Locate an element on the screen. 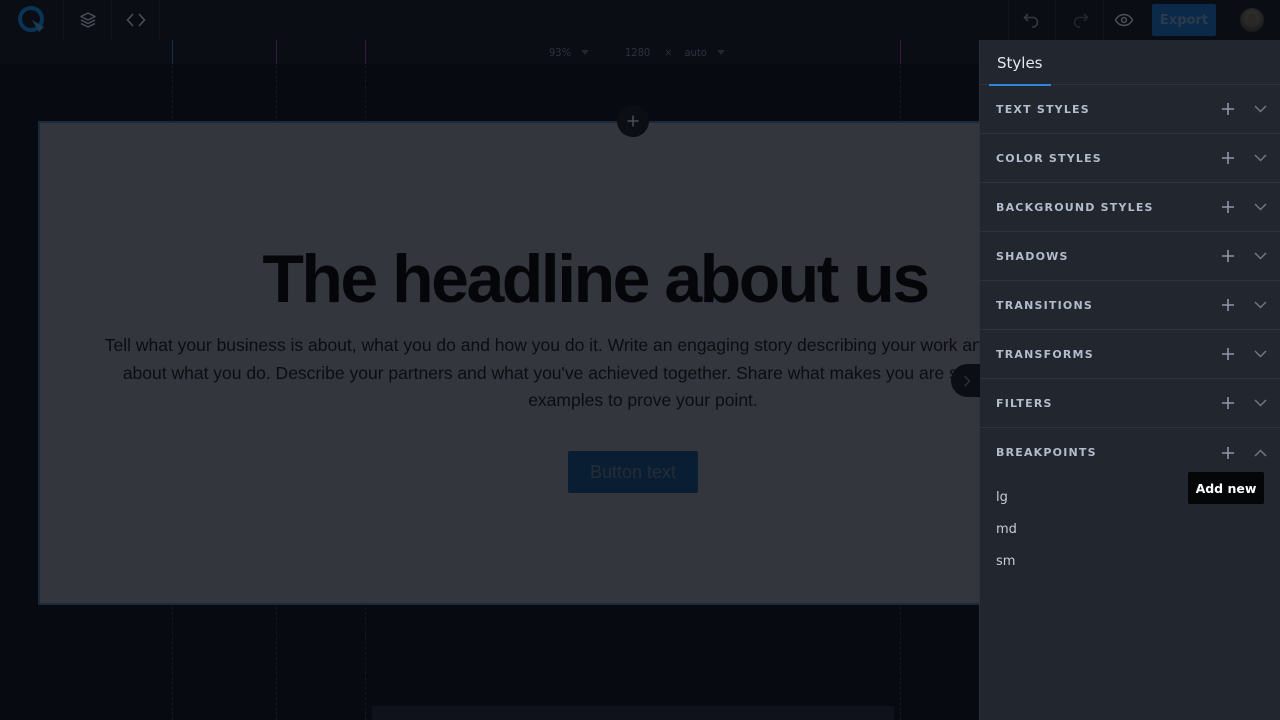 The width and height of the screenshot is (1280, 720). next-arrow-button is located at coordinates (965, 380).